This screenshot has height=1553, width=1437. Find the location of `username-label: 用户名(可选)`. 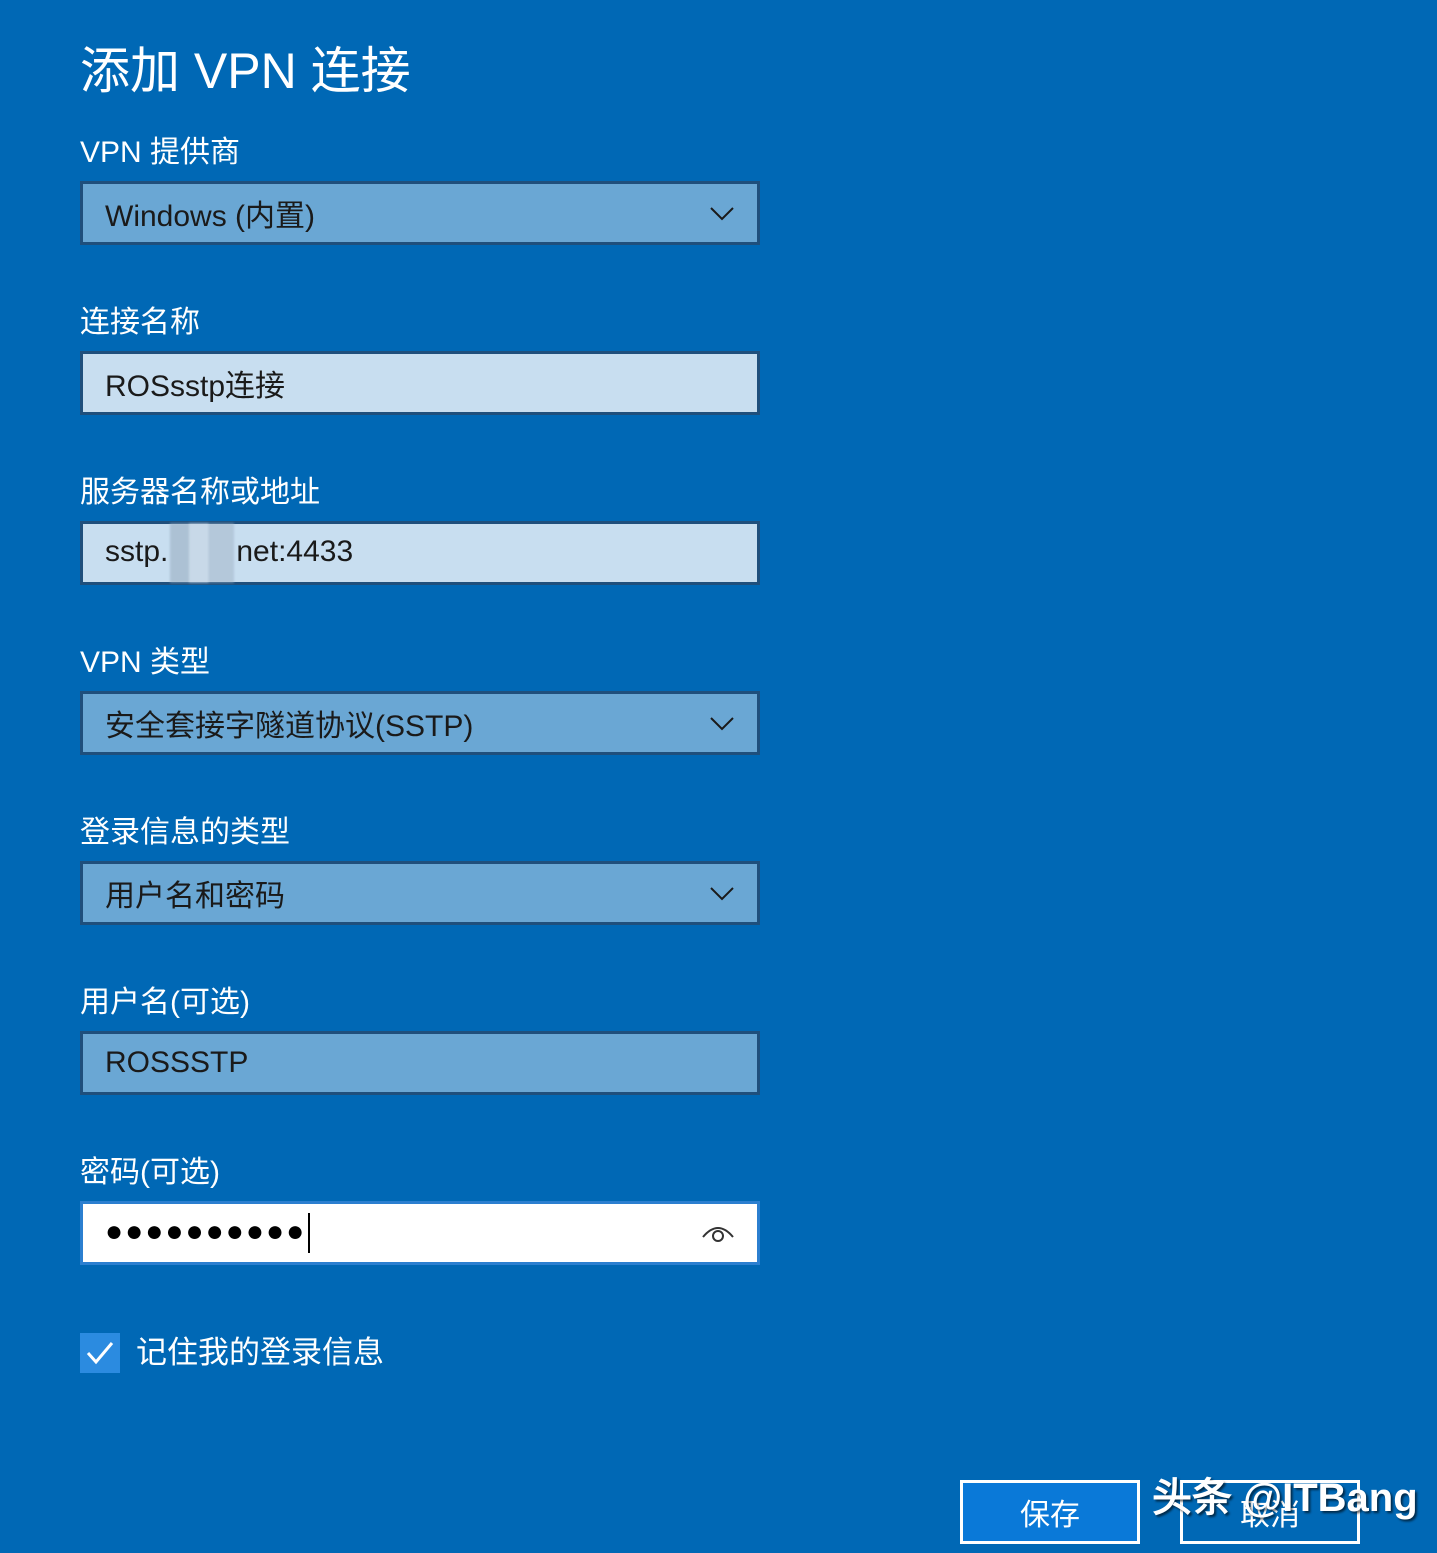

username-label: 用户名(可选) is located at coordinates (165, 1002).